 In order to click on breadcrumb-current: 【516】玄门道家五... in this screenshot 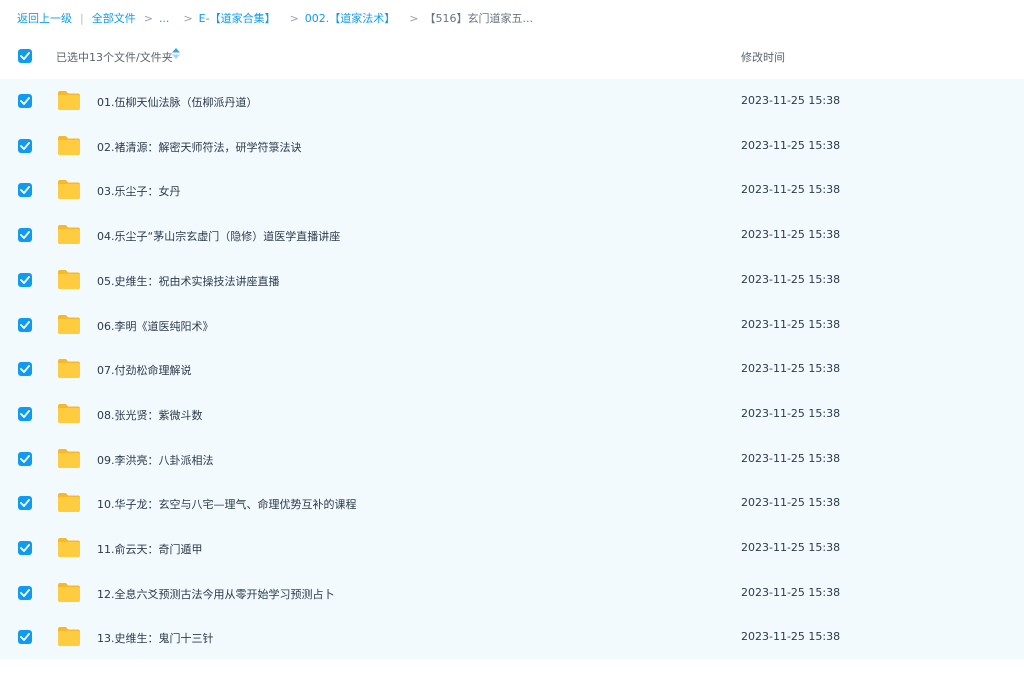, I will do `click(479, 18)`.